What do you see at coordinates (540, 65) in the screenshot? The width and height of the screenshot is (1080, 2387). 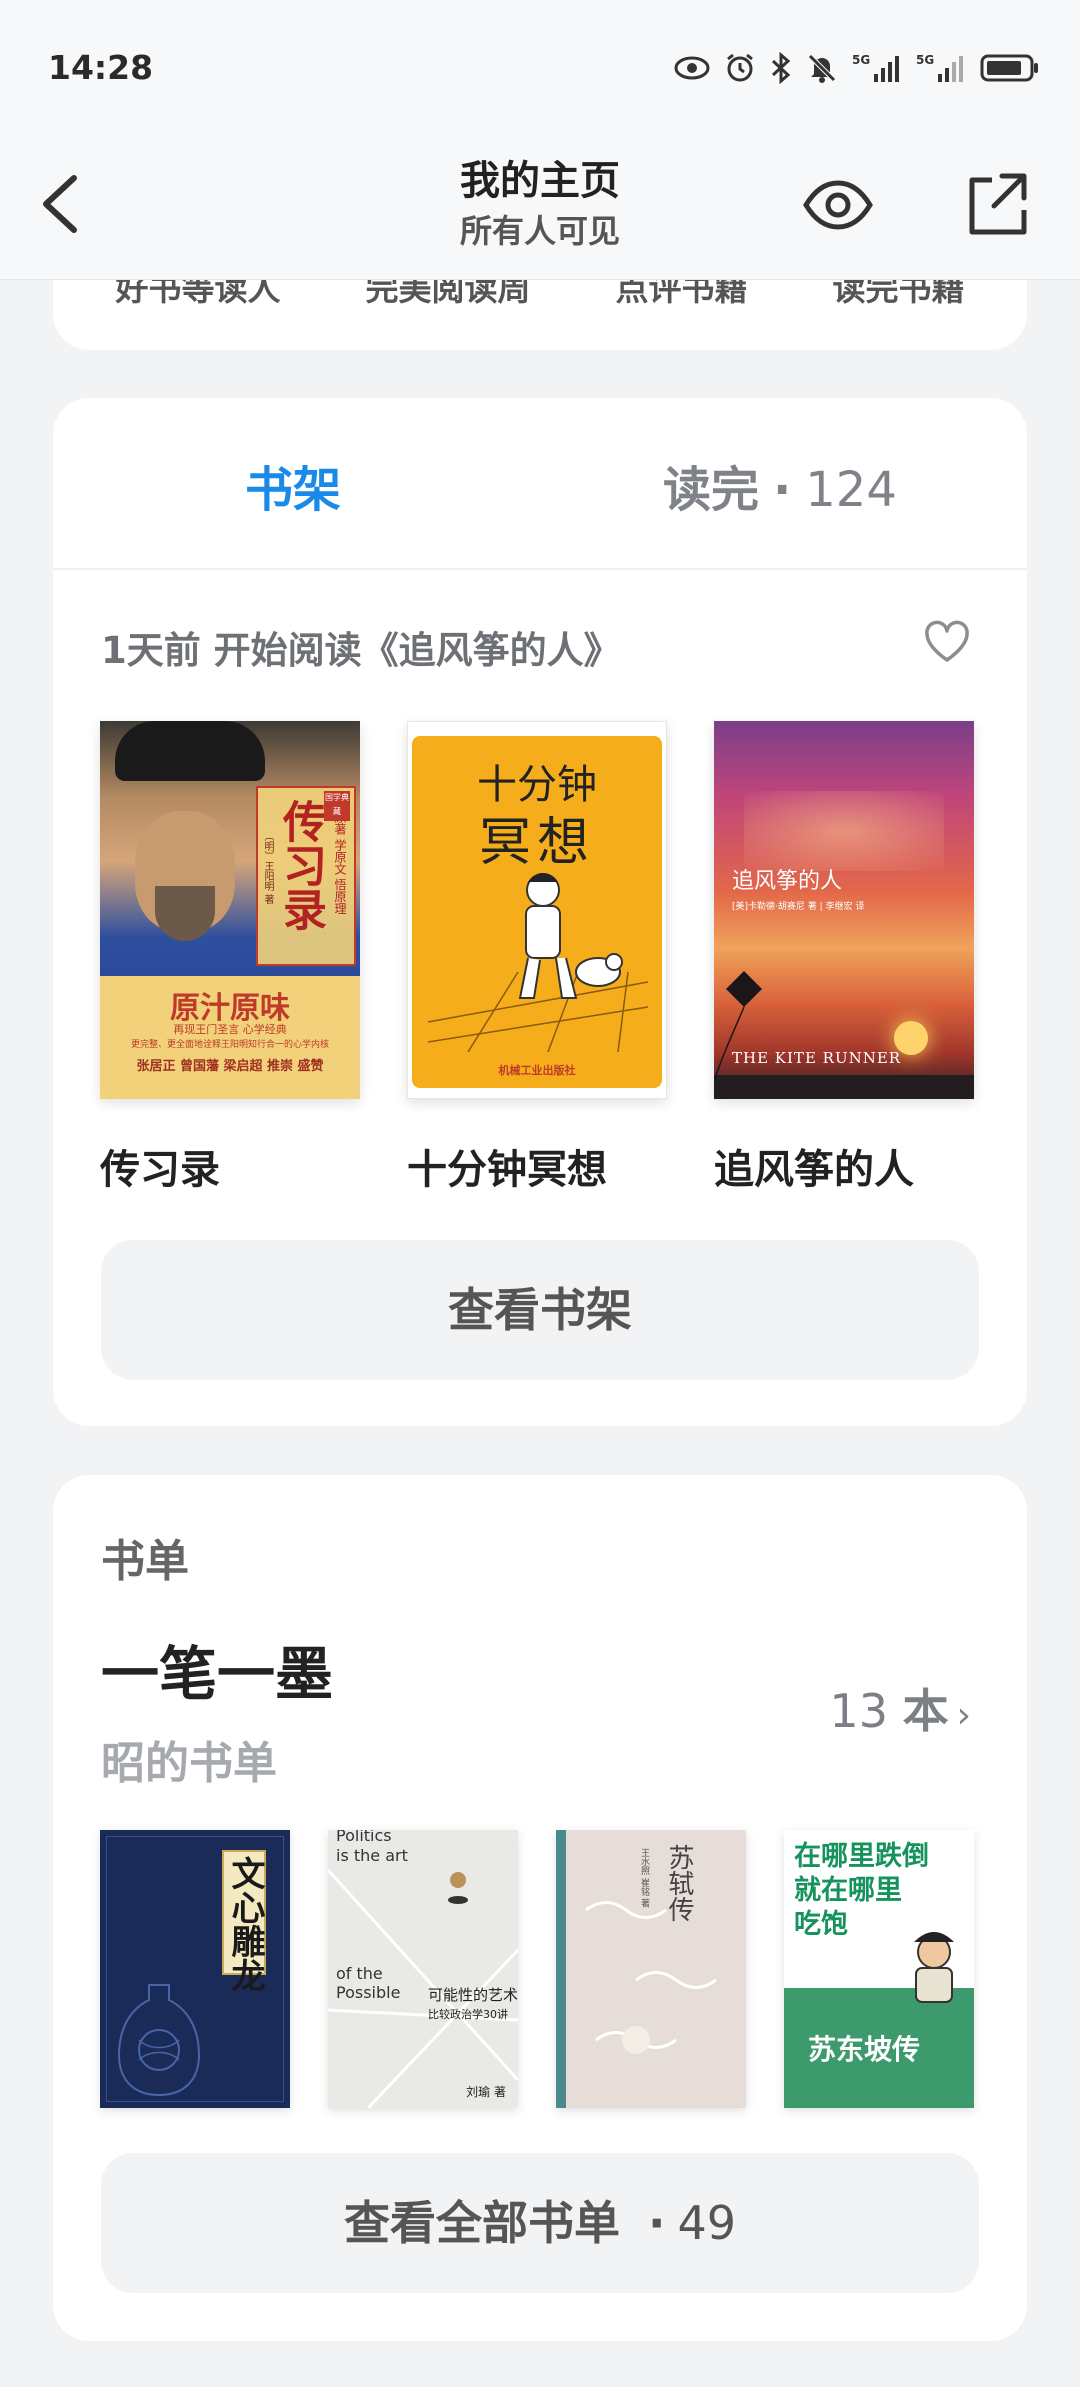 I see `status-bar: 14:28 5G 5G` at bounding box center [540, 65].